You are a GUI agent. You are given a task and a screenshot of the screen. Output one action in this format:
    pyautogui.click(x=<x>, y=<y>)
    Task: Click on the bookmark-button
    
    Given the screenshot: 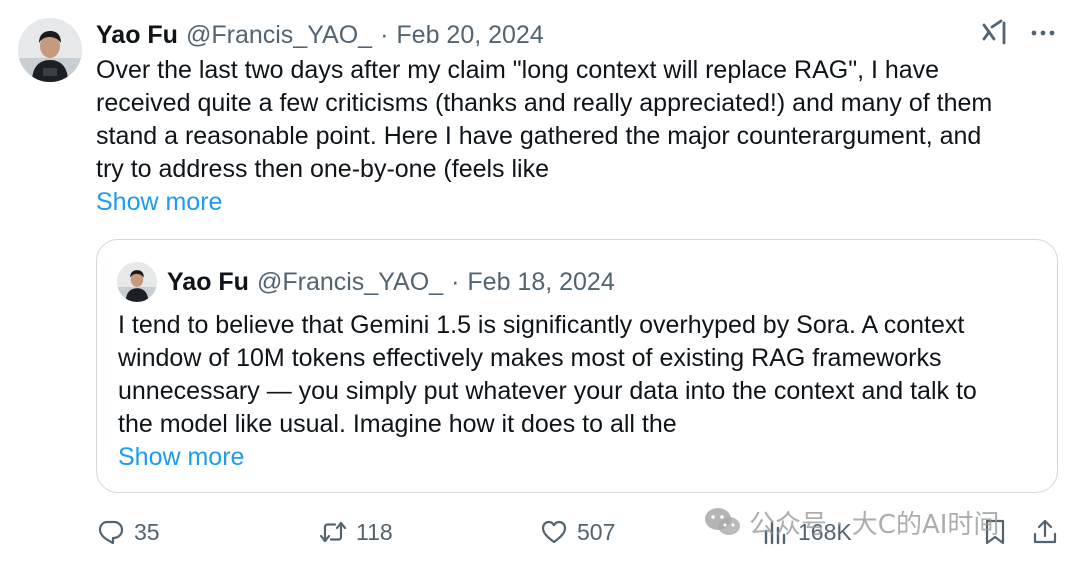 What is the action you would take?
    pyautogui.click(x=995, y=532)
    